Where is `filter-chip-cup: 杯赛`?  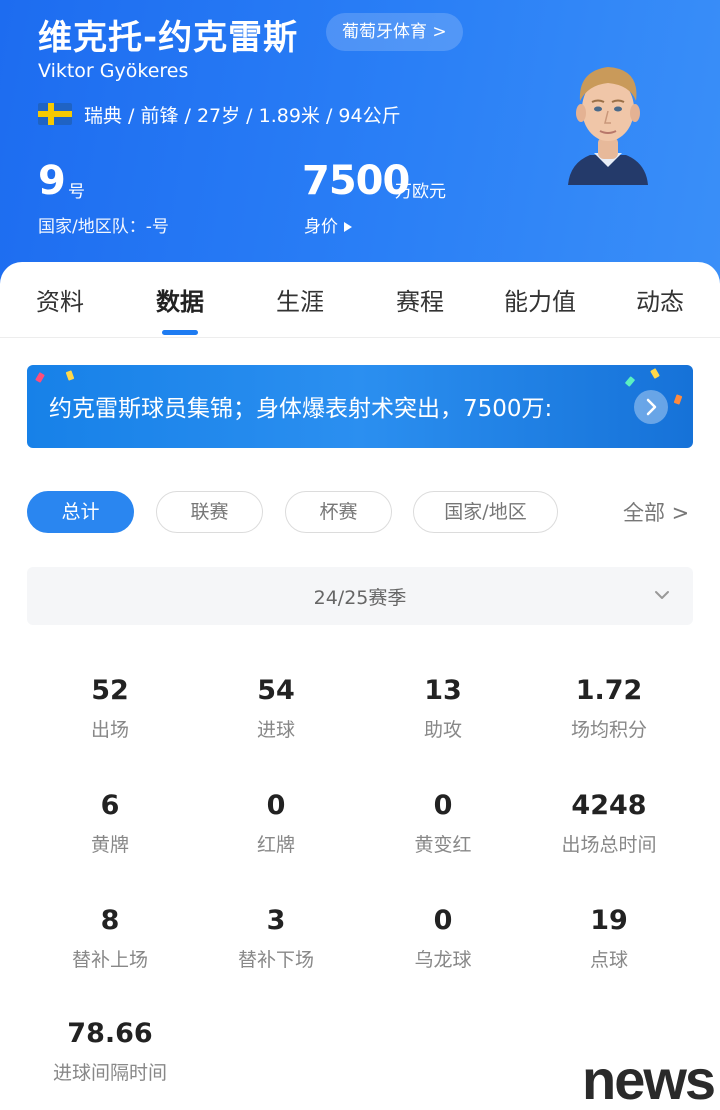 filter-chip-cup: 杯赛 is located at coordinates (338, 512).